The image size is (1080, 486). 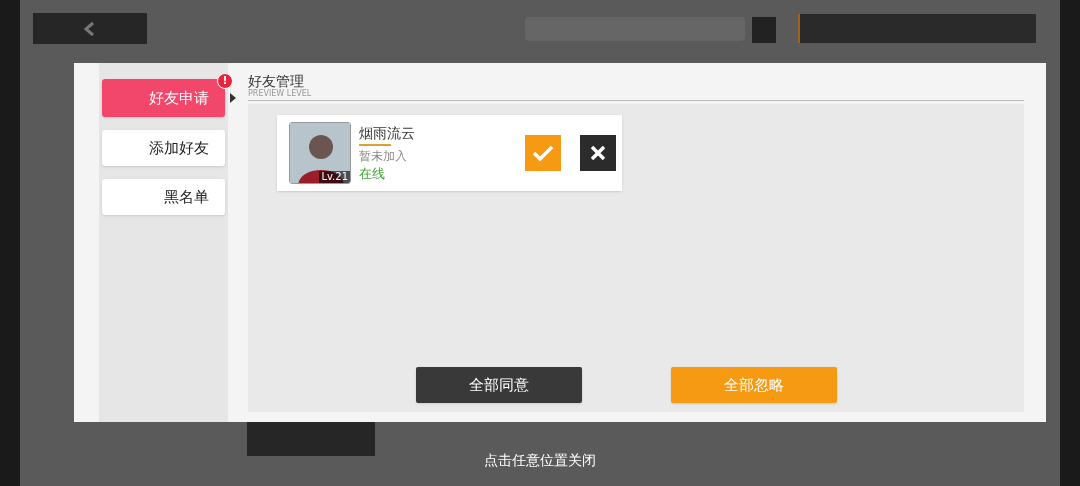 I want to click on player-name: 烟雨流云, so click(x=387, y=133).